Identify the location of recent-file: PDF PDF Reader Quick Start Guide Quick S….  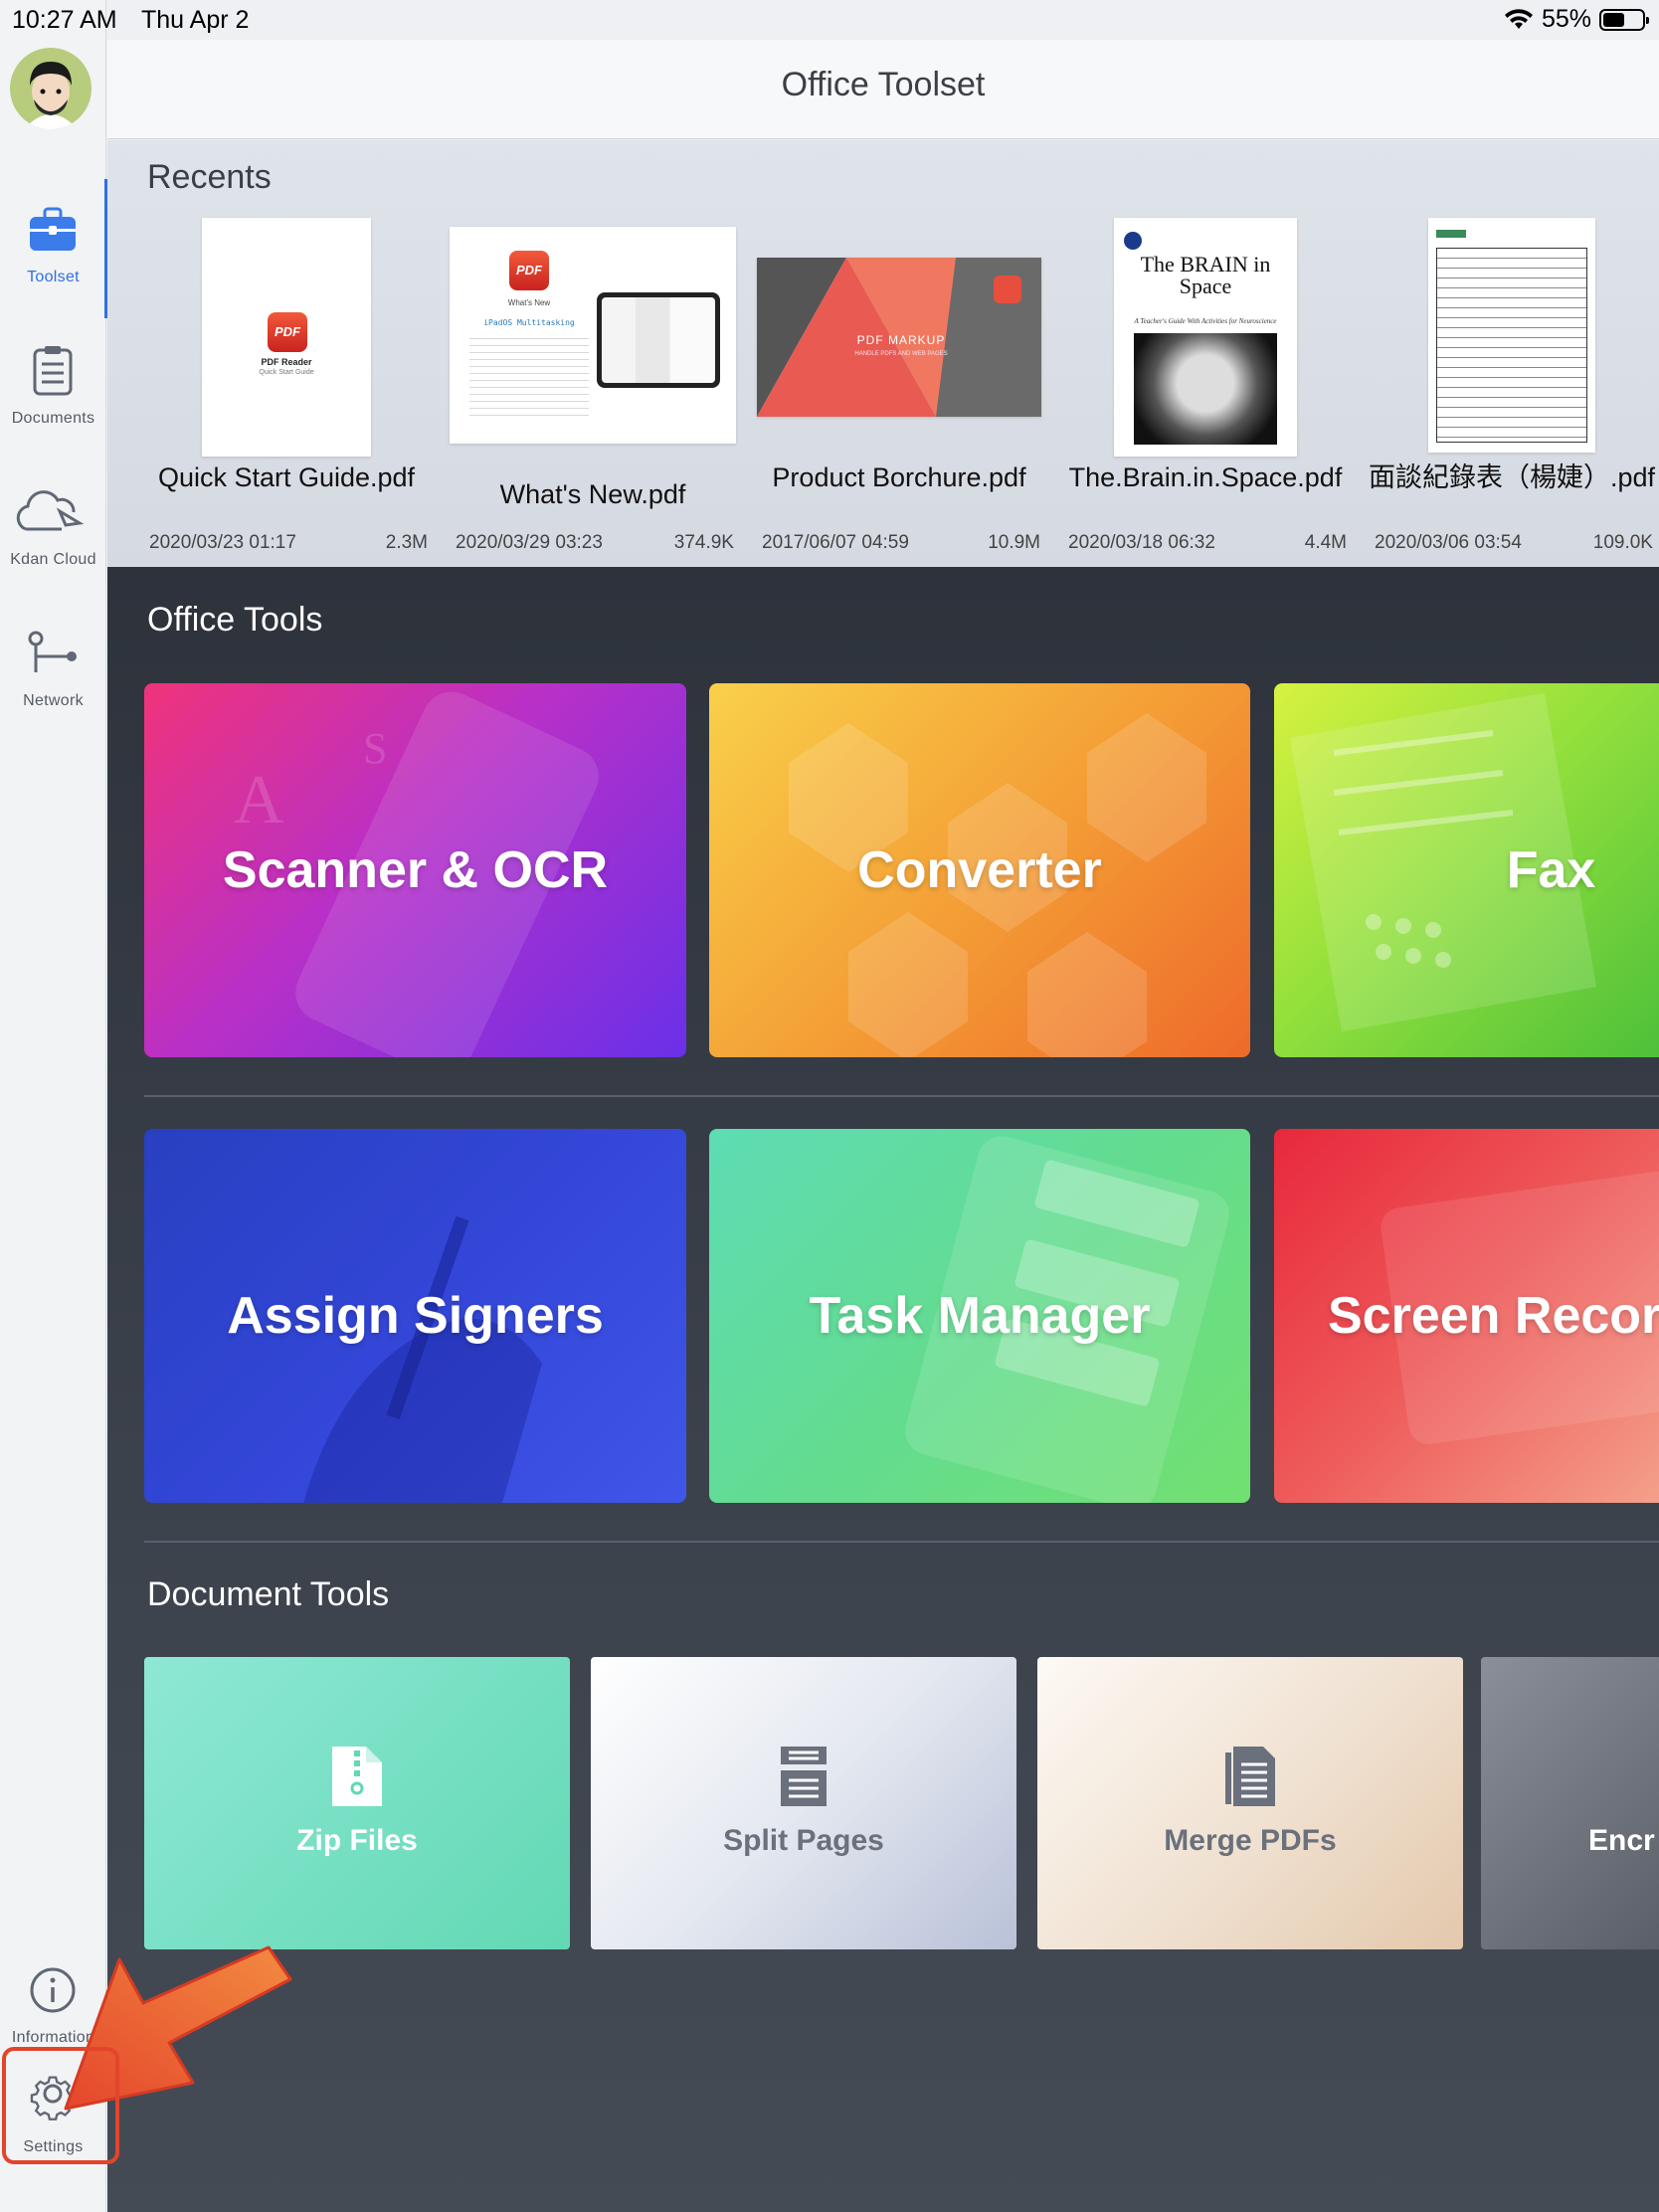
(286, 392).